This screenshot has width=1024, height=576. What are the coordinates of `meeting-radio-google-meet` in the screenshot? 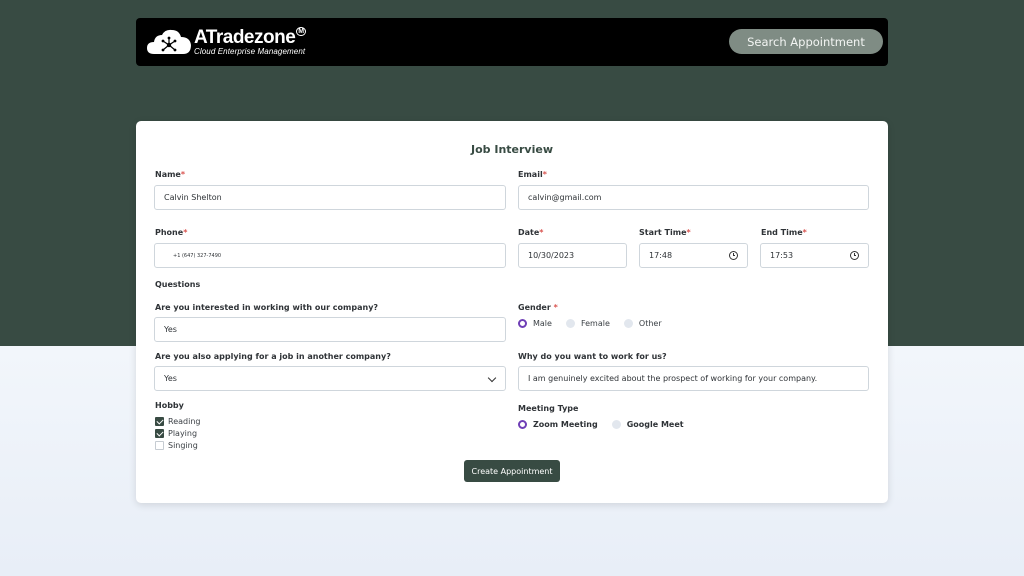 It's located at (616, 424).